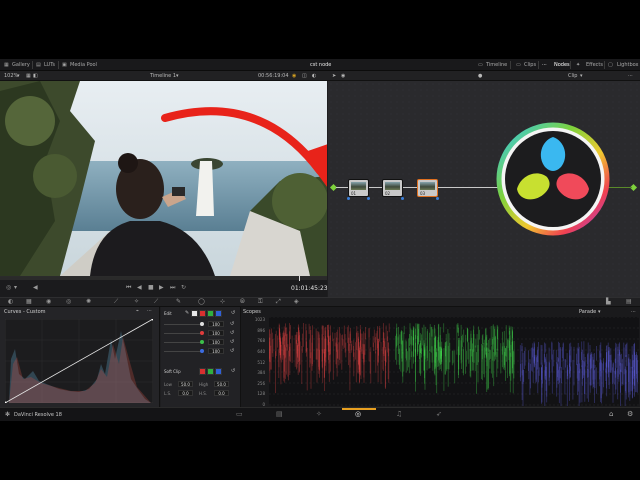 This screenshot has height=480, width=640. What do you see at coordinates (6, 65) in the screenshot?
I see `gallery-icon: ▦` at bounding box center [6, 65].